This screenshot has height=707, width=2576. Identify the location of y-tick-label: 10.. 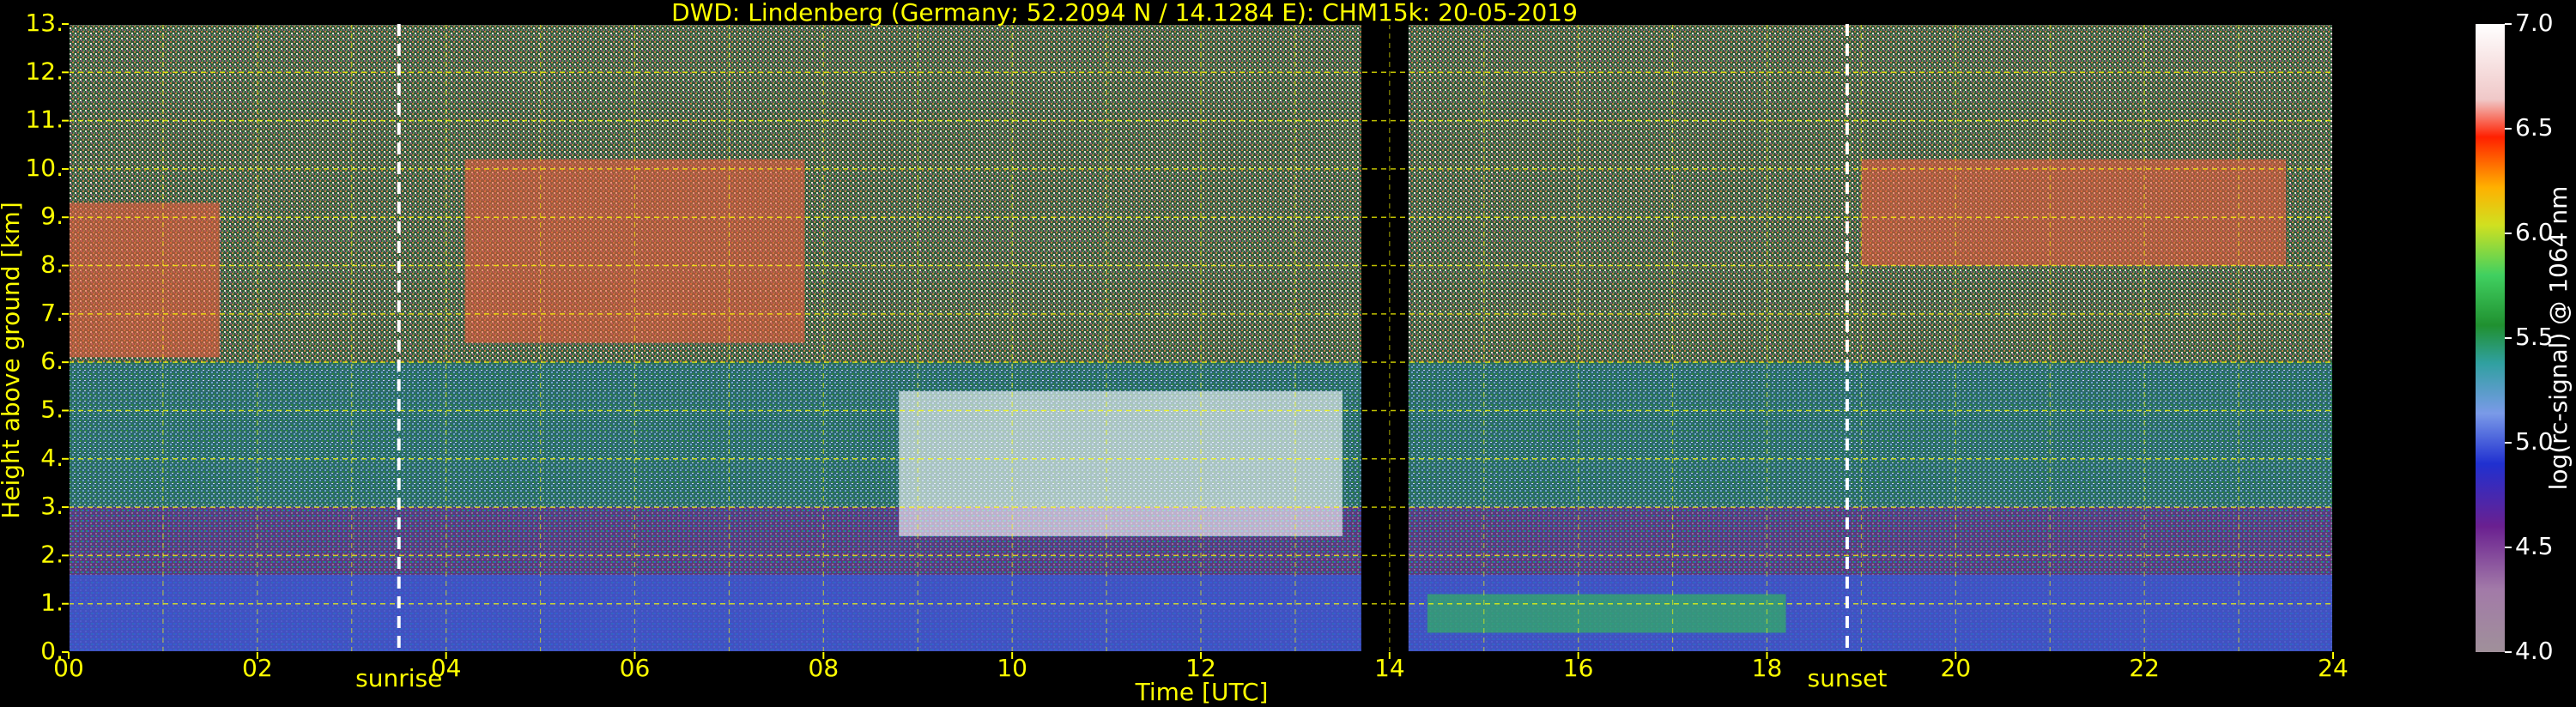
(44, 168).